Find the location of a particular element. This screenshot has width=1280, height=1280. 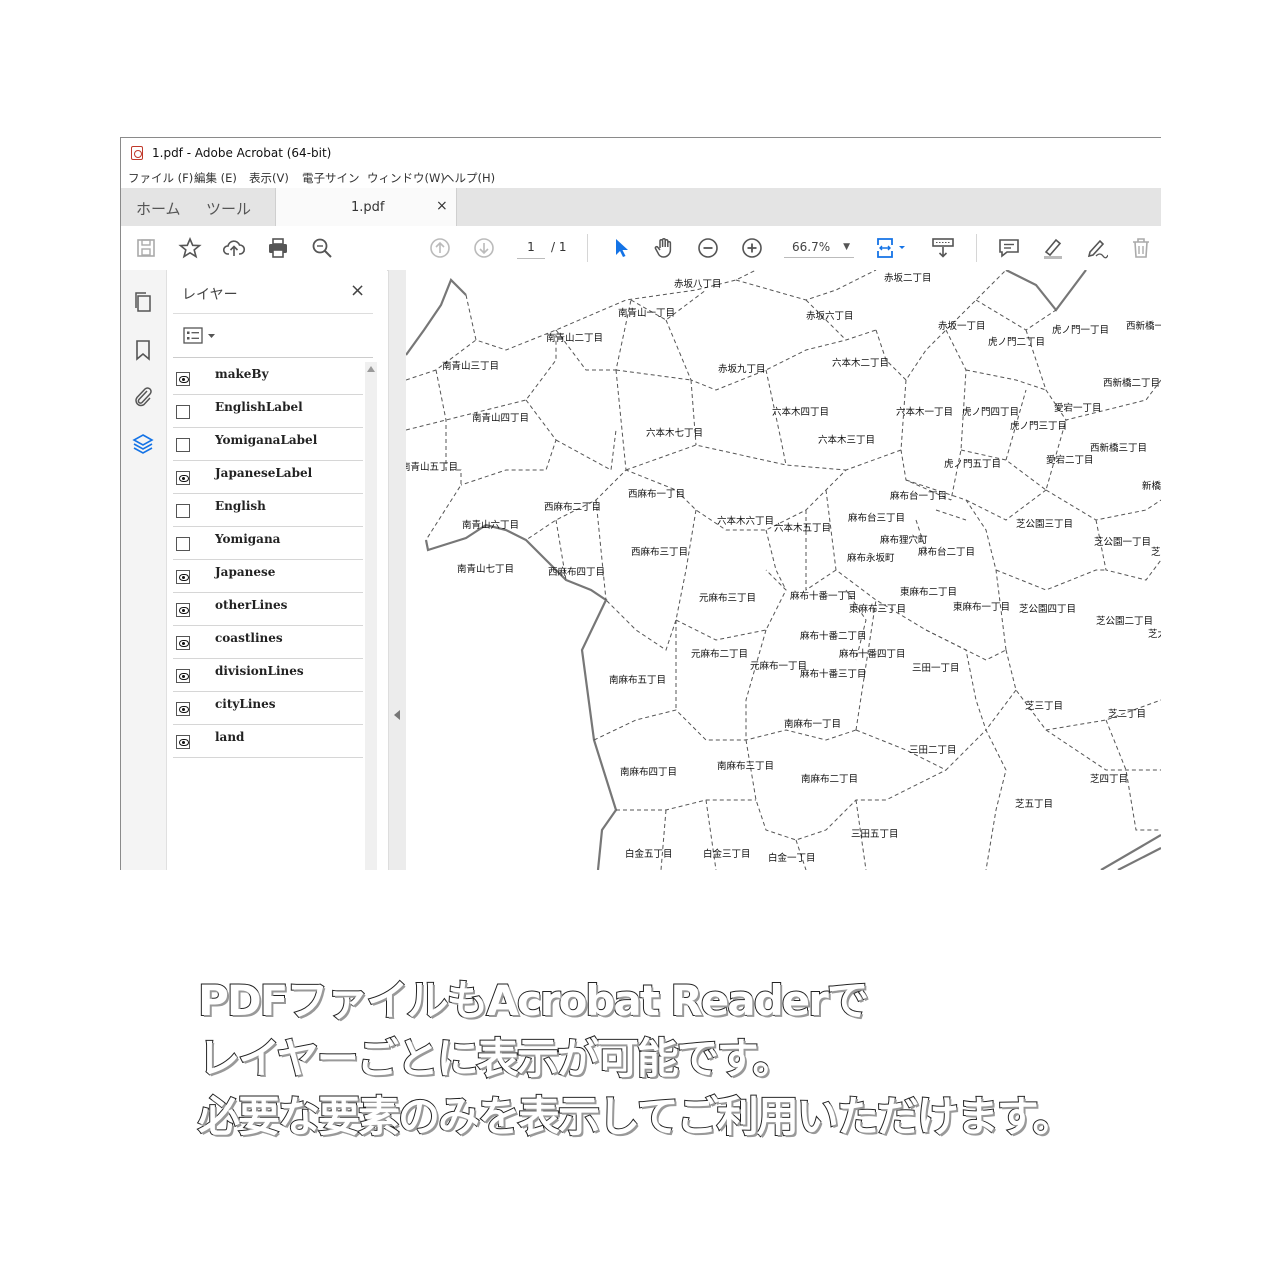

map-district-label: 芝公園一丁目 is located at coordinates (1123, 542).